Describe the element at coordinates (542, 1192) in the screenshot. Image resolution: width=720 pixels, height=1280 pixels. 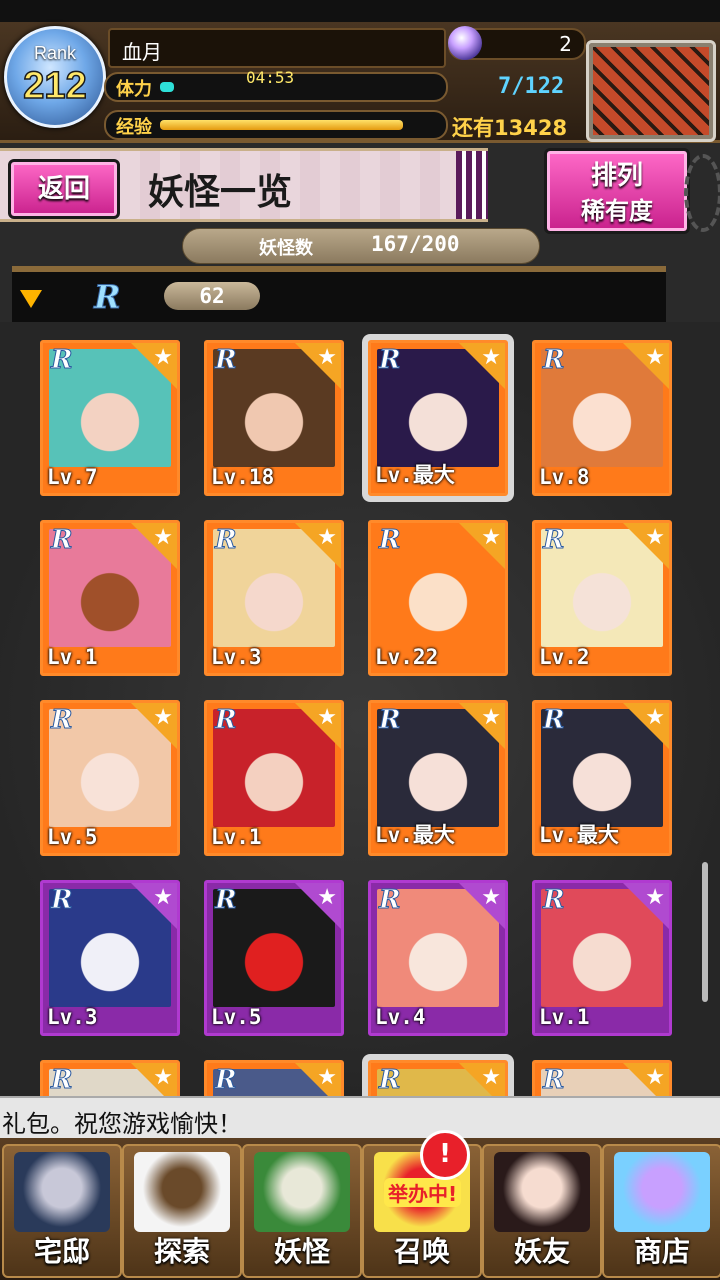
I see `nav-friends-icon` at that location.